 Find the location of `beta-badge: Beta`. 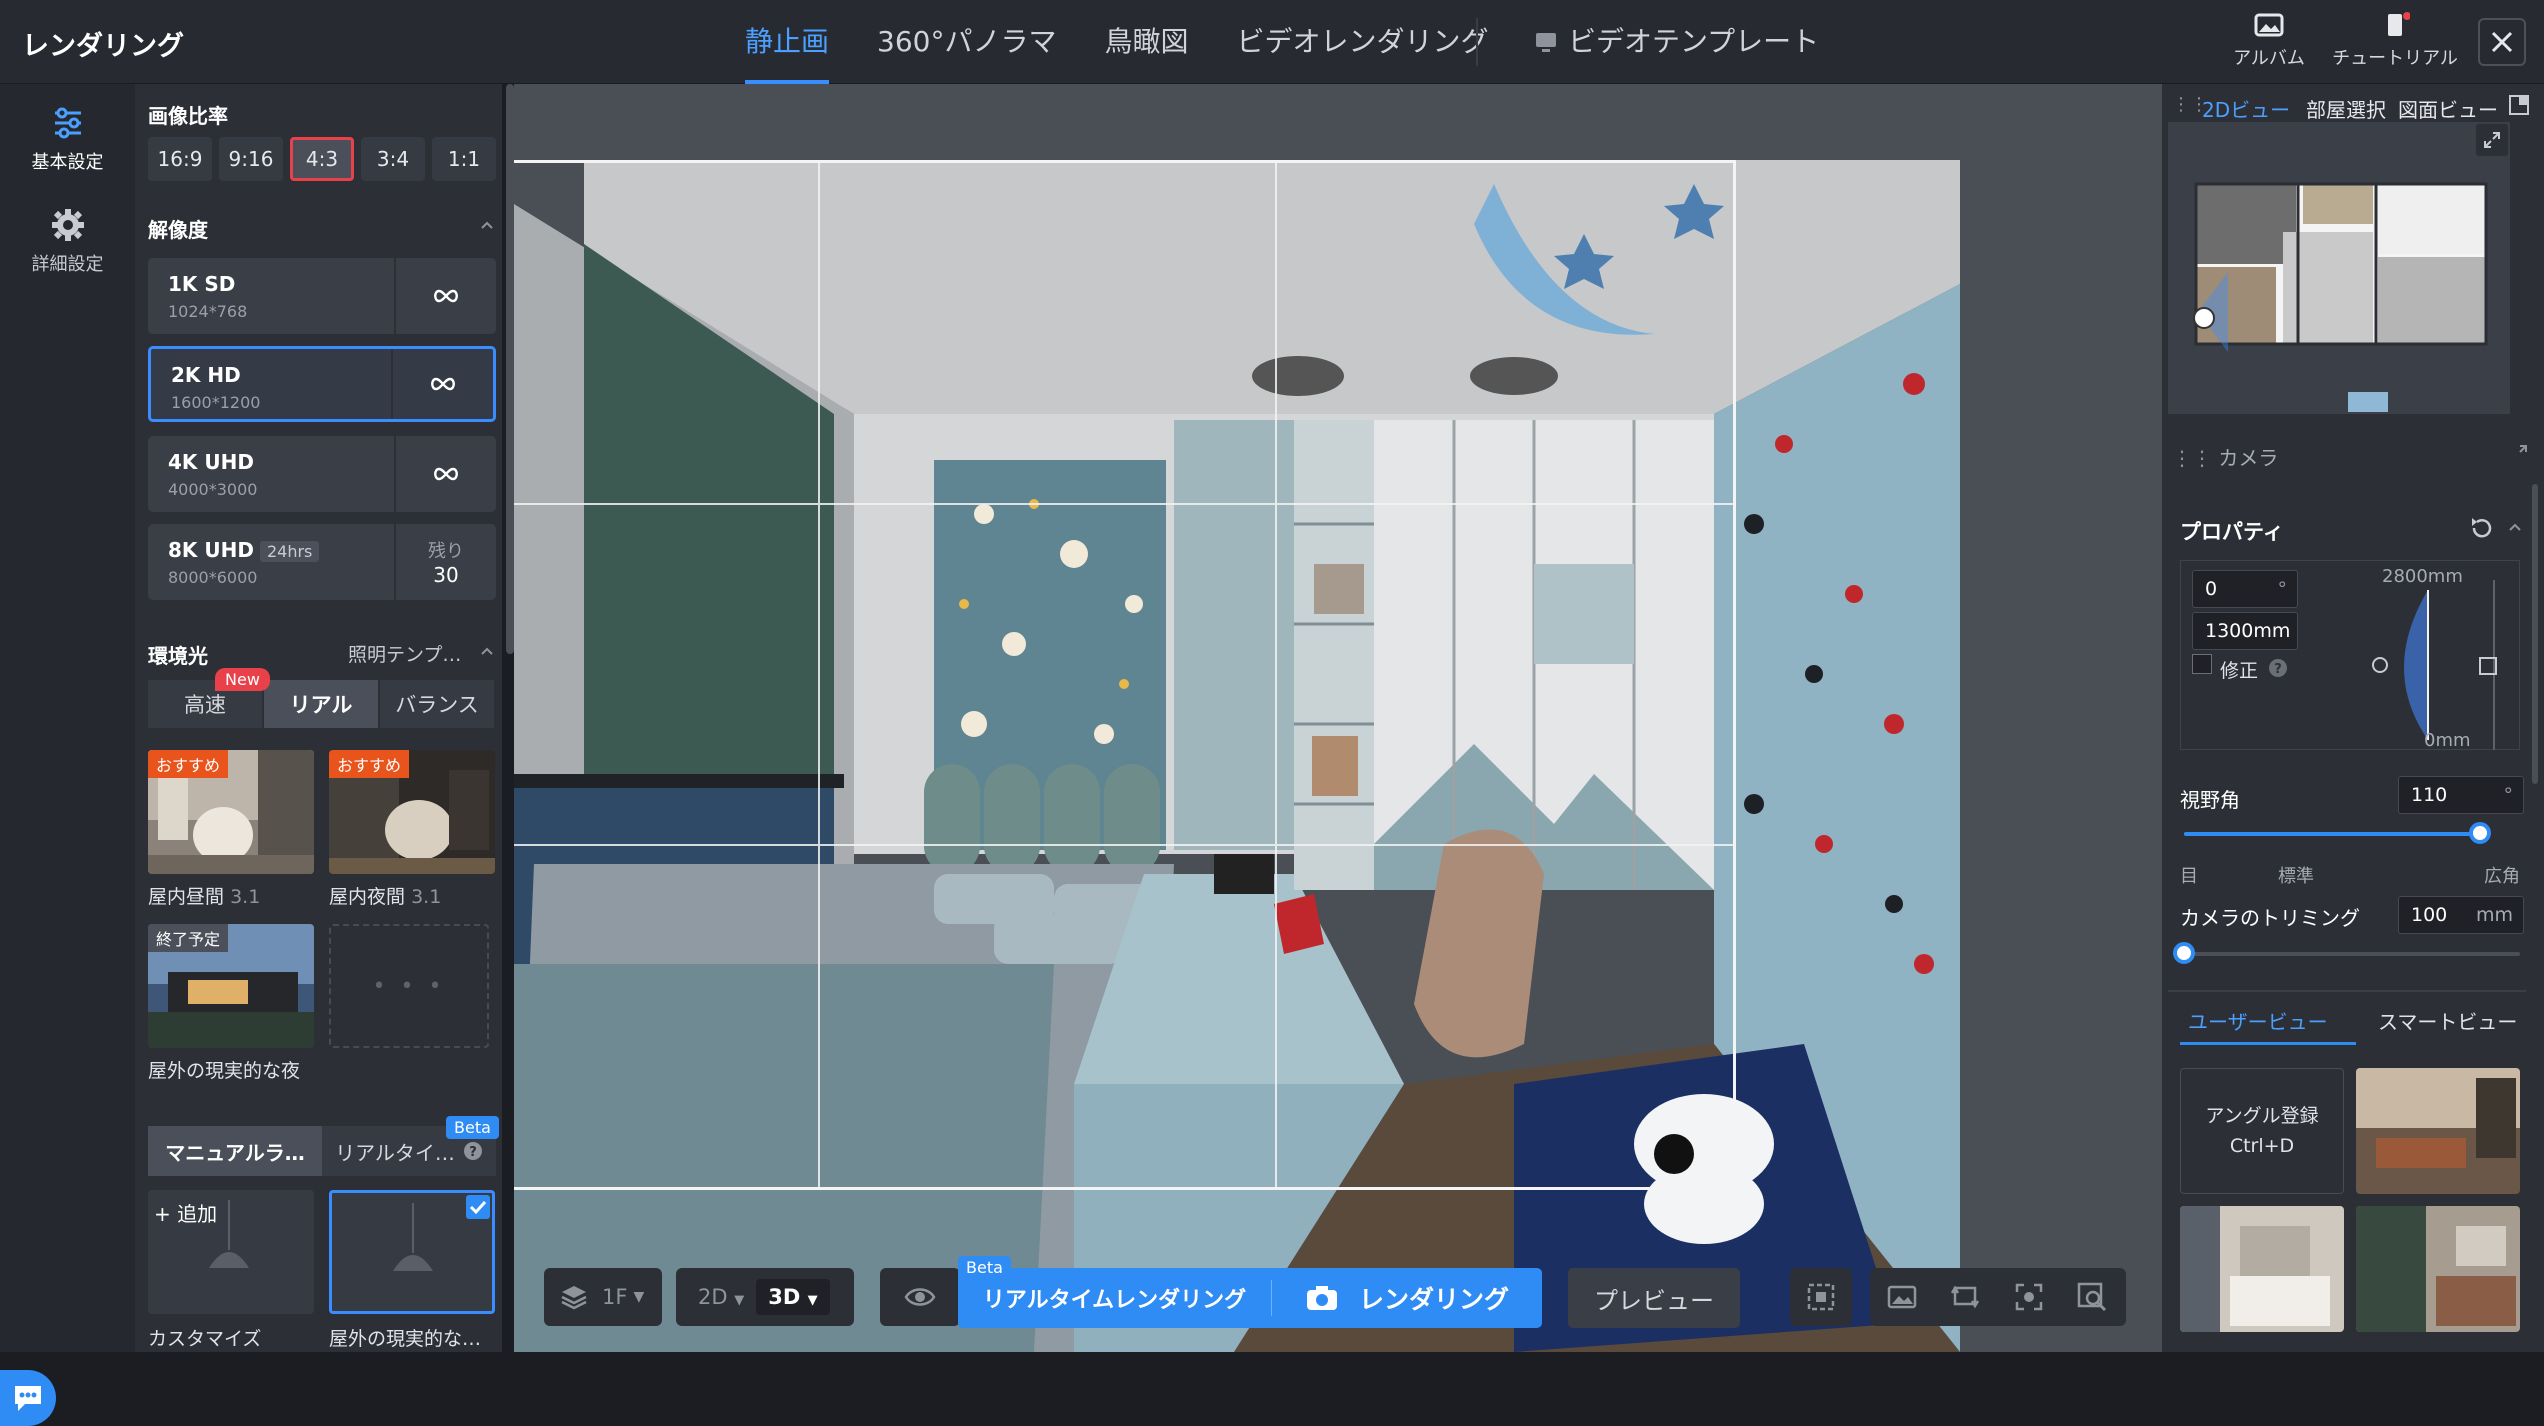

beta-badge: Beta is located at coordinates (984, 1267).